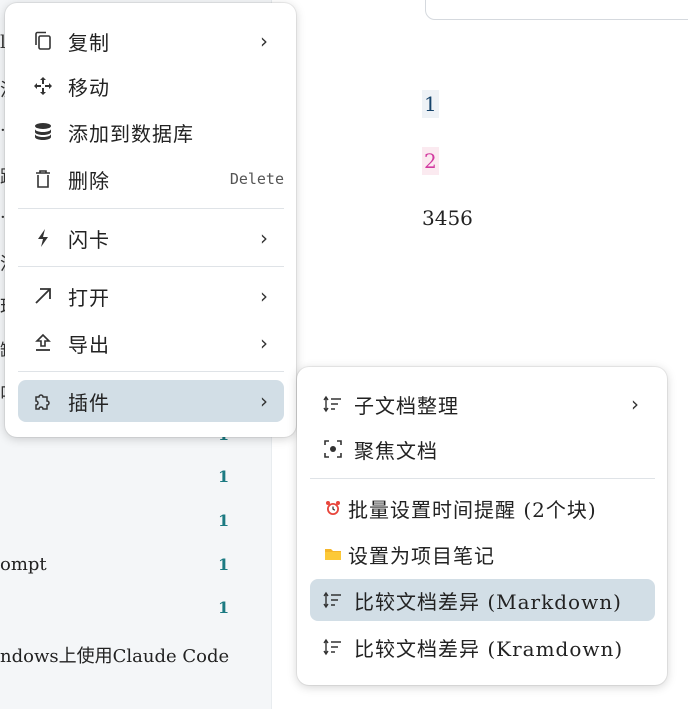 The image size is (688, 709). I want to click on database-icon, so click(43, 132).